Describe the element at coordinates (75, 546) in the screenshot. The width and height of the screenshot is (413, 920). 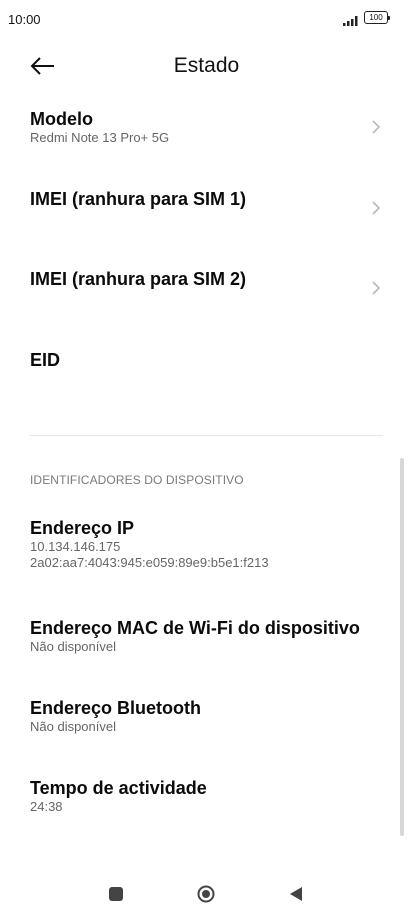
I see `list-item-value: 10.134.146.175` at that location.